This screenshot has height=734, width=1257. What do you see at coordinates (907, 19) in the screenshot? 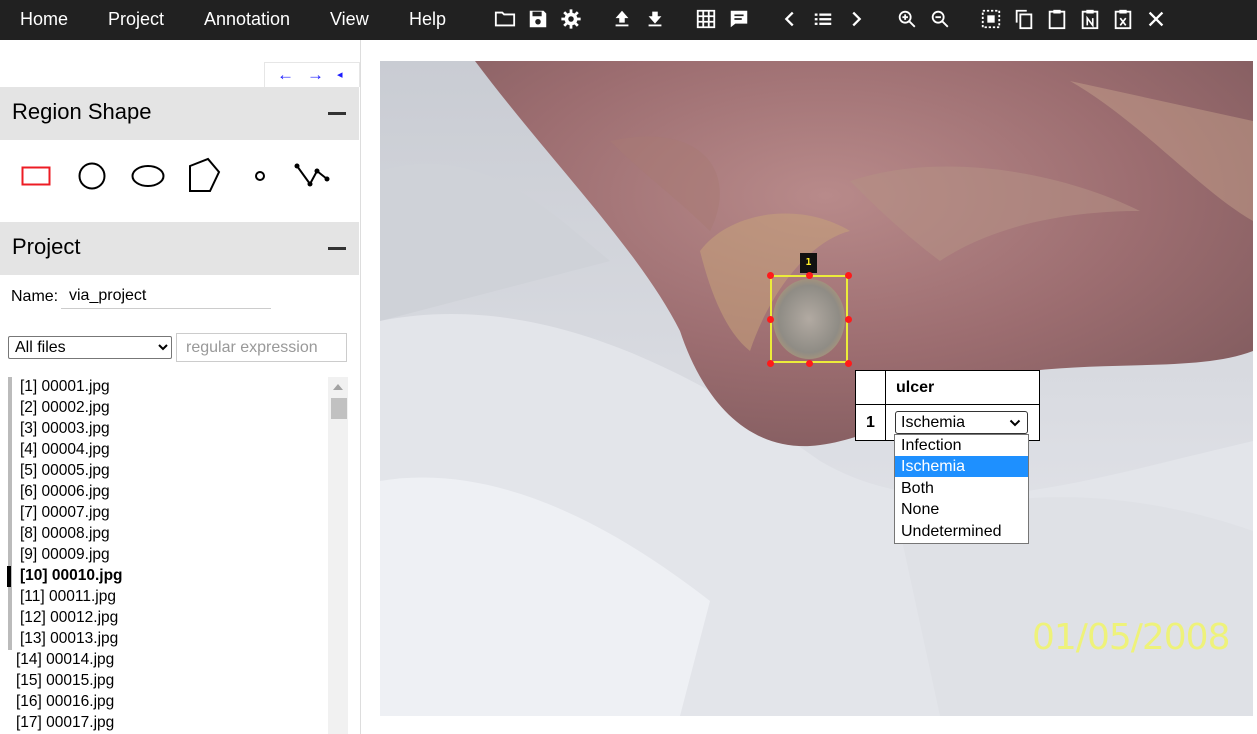
I see `zoom-in-icon` at bounding box center [907, 19].